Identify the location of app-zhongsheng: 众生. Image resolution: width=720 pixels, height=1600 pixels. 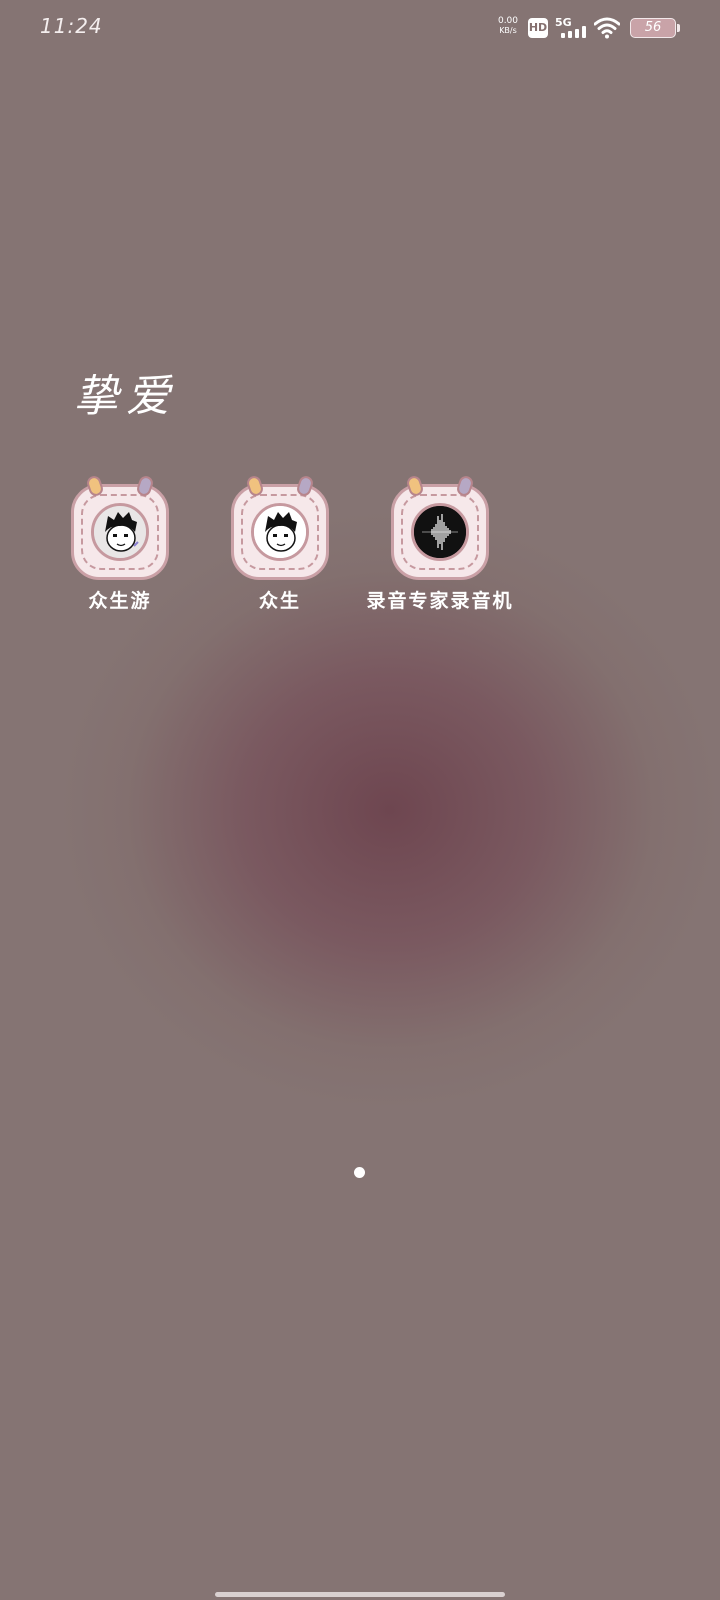
(280, 543).